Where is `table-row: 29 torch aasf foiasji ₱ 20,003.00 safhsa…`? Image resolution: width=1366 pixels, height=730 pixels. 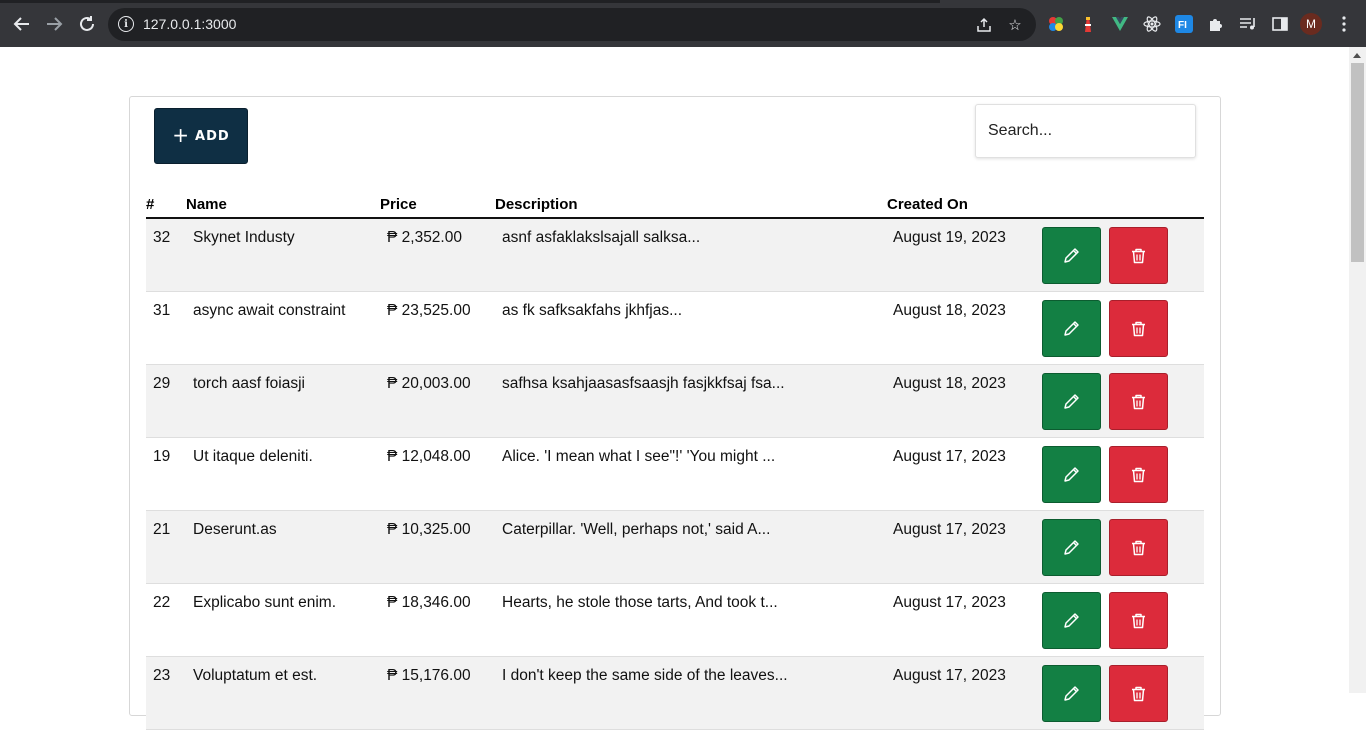 table-row: 29 torch aasf foiasji ₱ 20,003.00 safhsa… is located at coordinates (675, 401).